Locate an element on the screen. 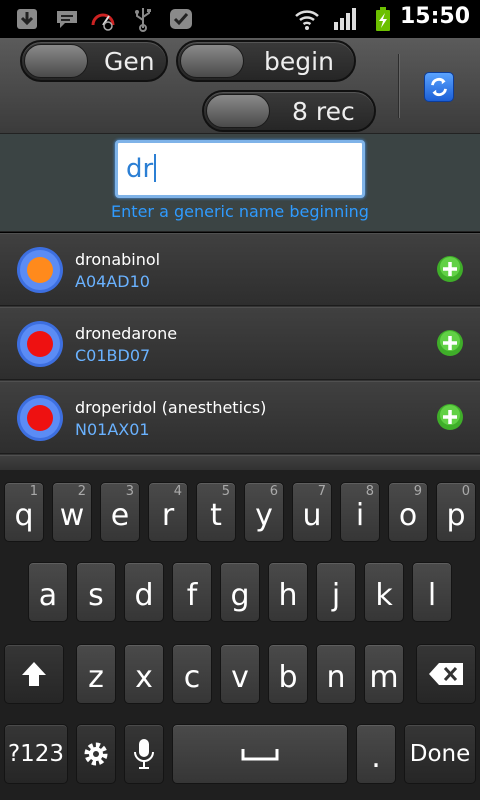 Image resolution: width=480 pixels, height=800 pixels. divider is located at coordinates (399, 86).